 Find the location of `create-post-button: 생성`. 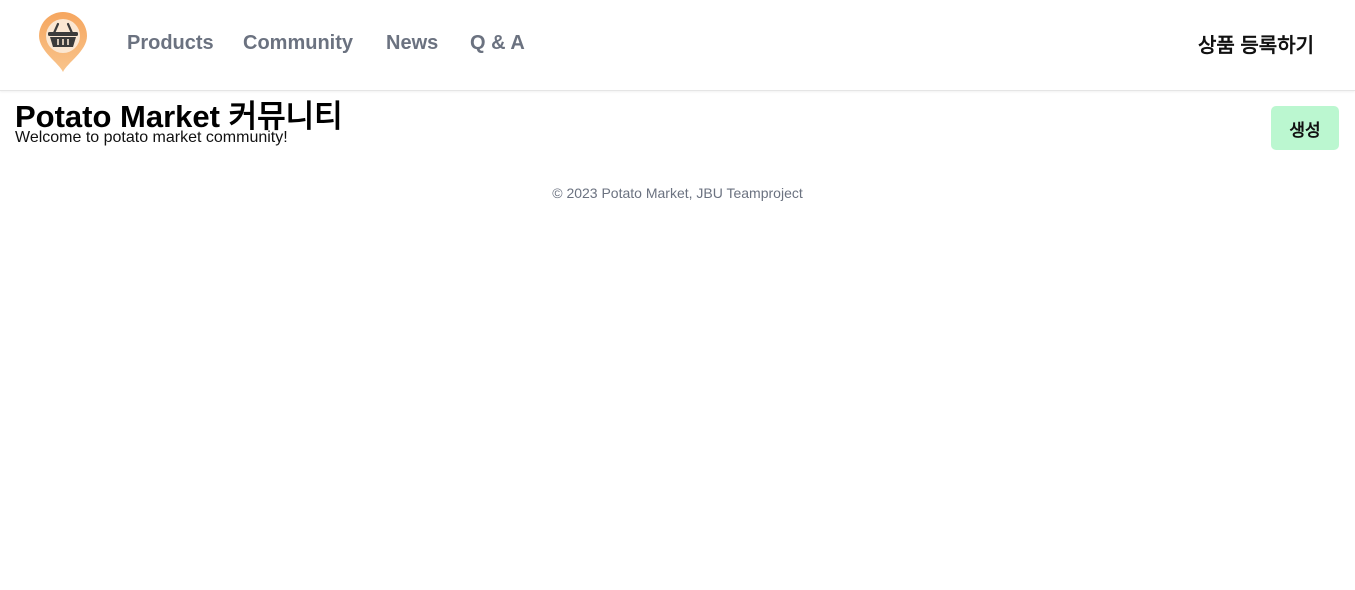

create-post-button: 생성 is located at coordinates (1305, 128).